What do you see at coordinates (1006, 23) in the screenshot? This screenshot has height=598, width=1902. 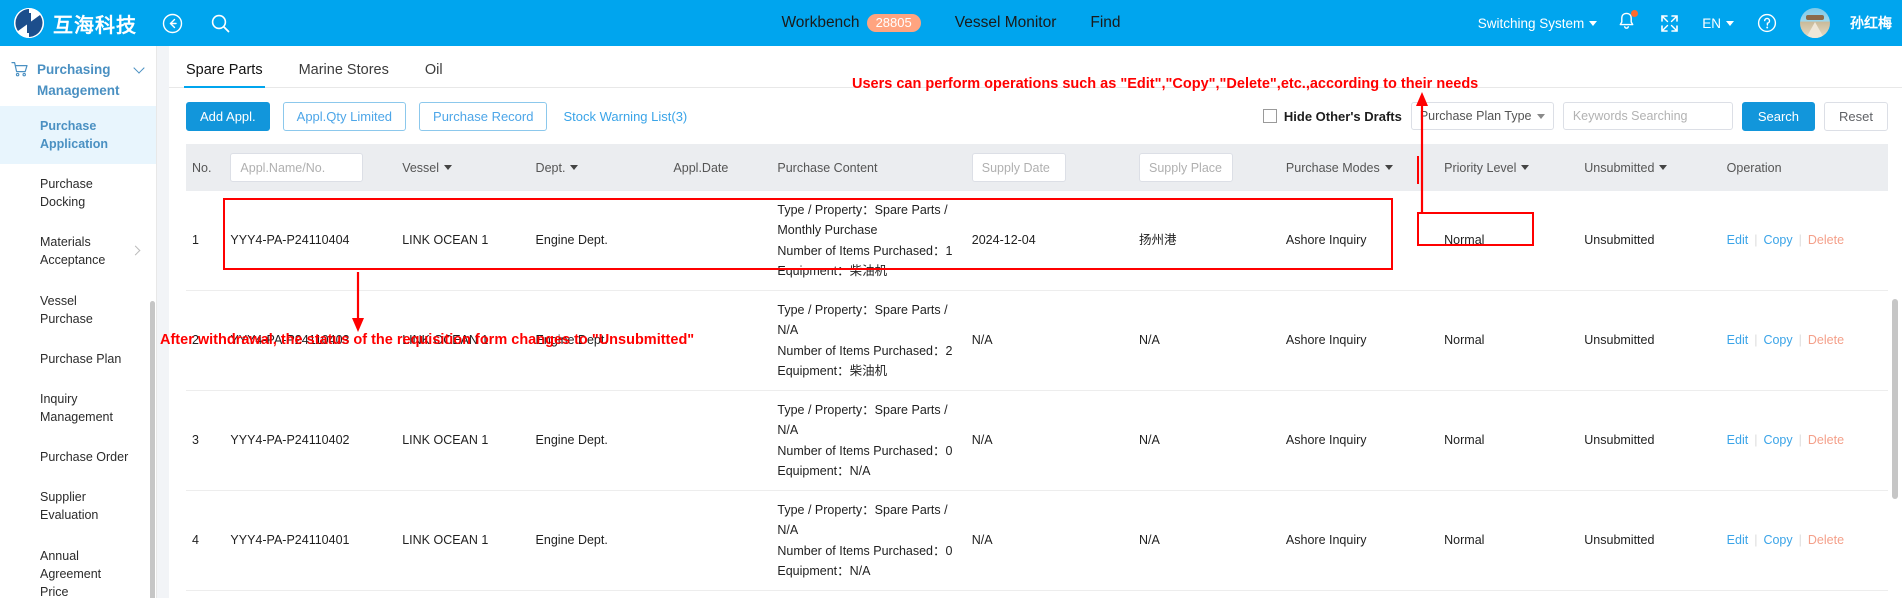 I see `nav-item-vessel-monitor: Vessel Monitor` at bounding box center [1006, 23].